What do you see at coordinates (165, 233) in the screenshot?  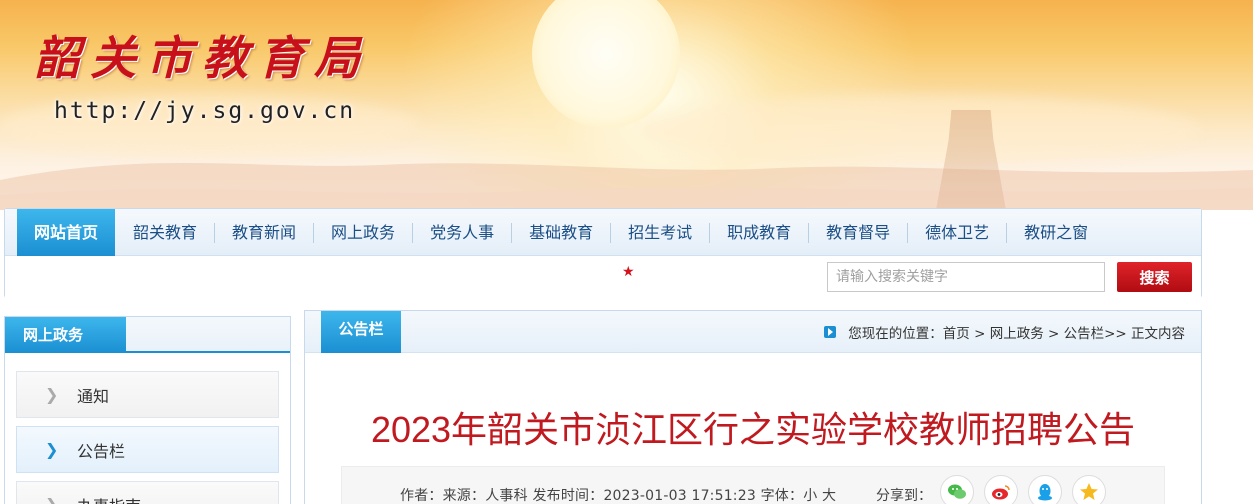 I see `nav-item-shaoguan-education: 韶关教育` at bounding box center [165, 233].